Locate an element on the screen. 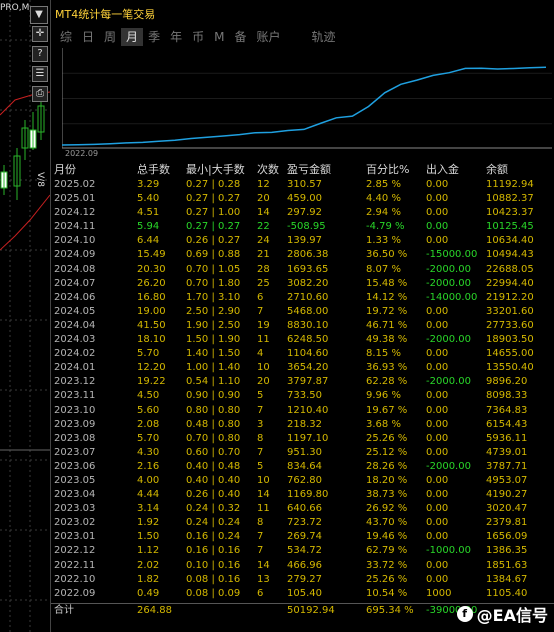 Image resolution: width=554 pixels, height=632 pixels. table-cell: 28.26 % is located at coordinates (387, 466).